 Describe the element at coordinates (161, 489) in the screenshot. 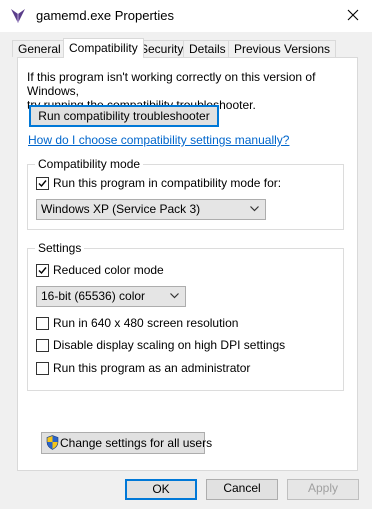

I see `ok-button: OK` at that location.